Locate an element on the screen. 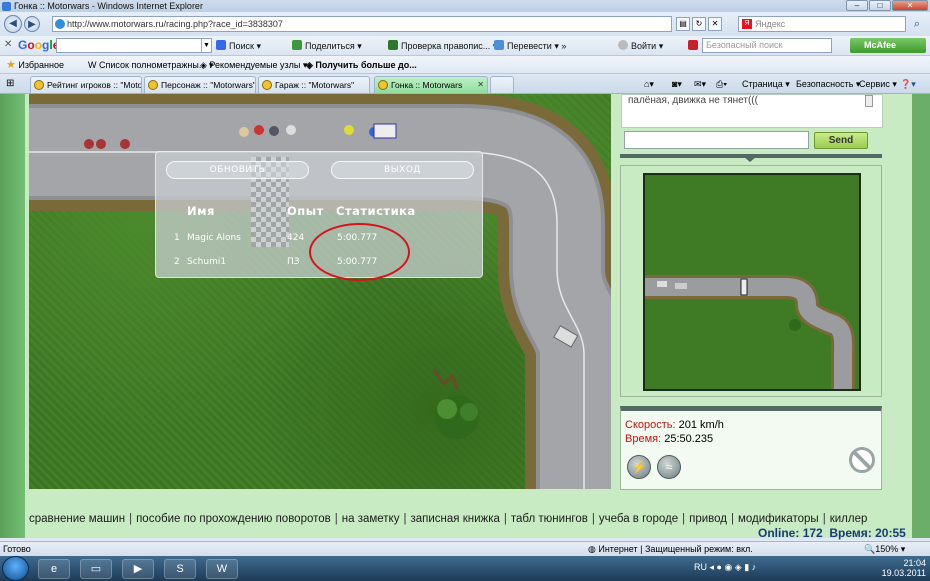 This screenshot has height=581, width=930. refresh-icon: ↻ is located at coordinates (699, 24).